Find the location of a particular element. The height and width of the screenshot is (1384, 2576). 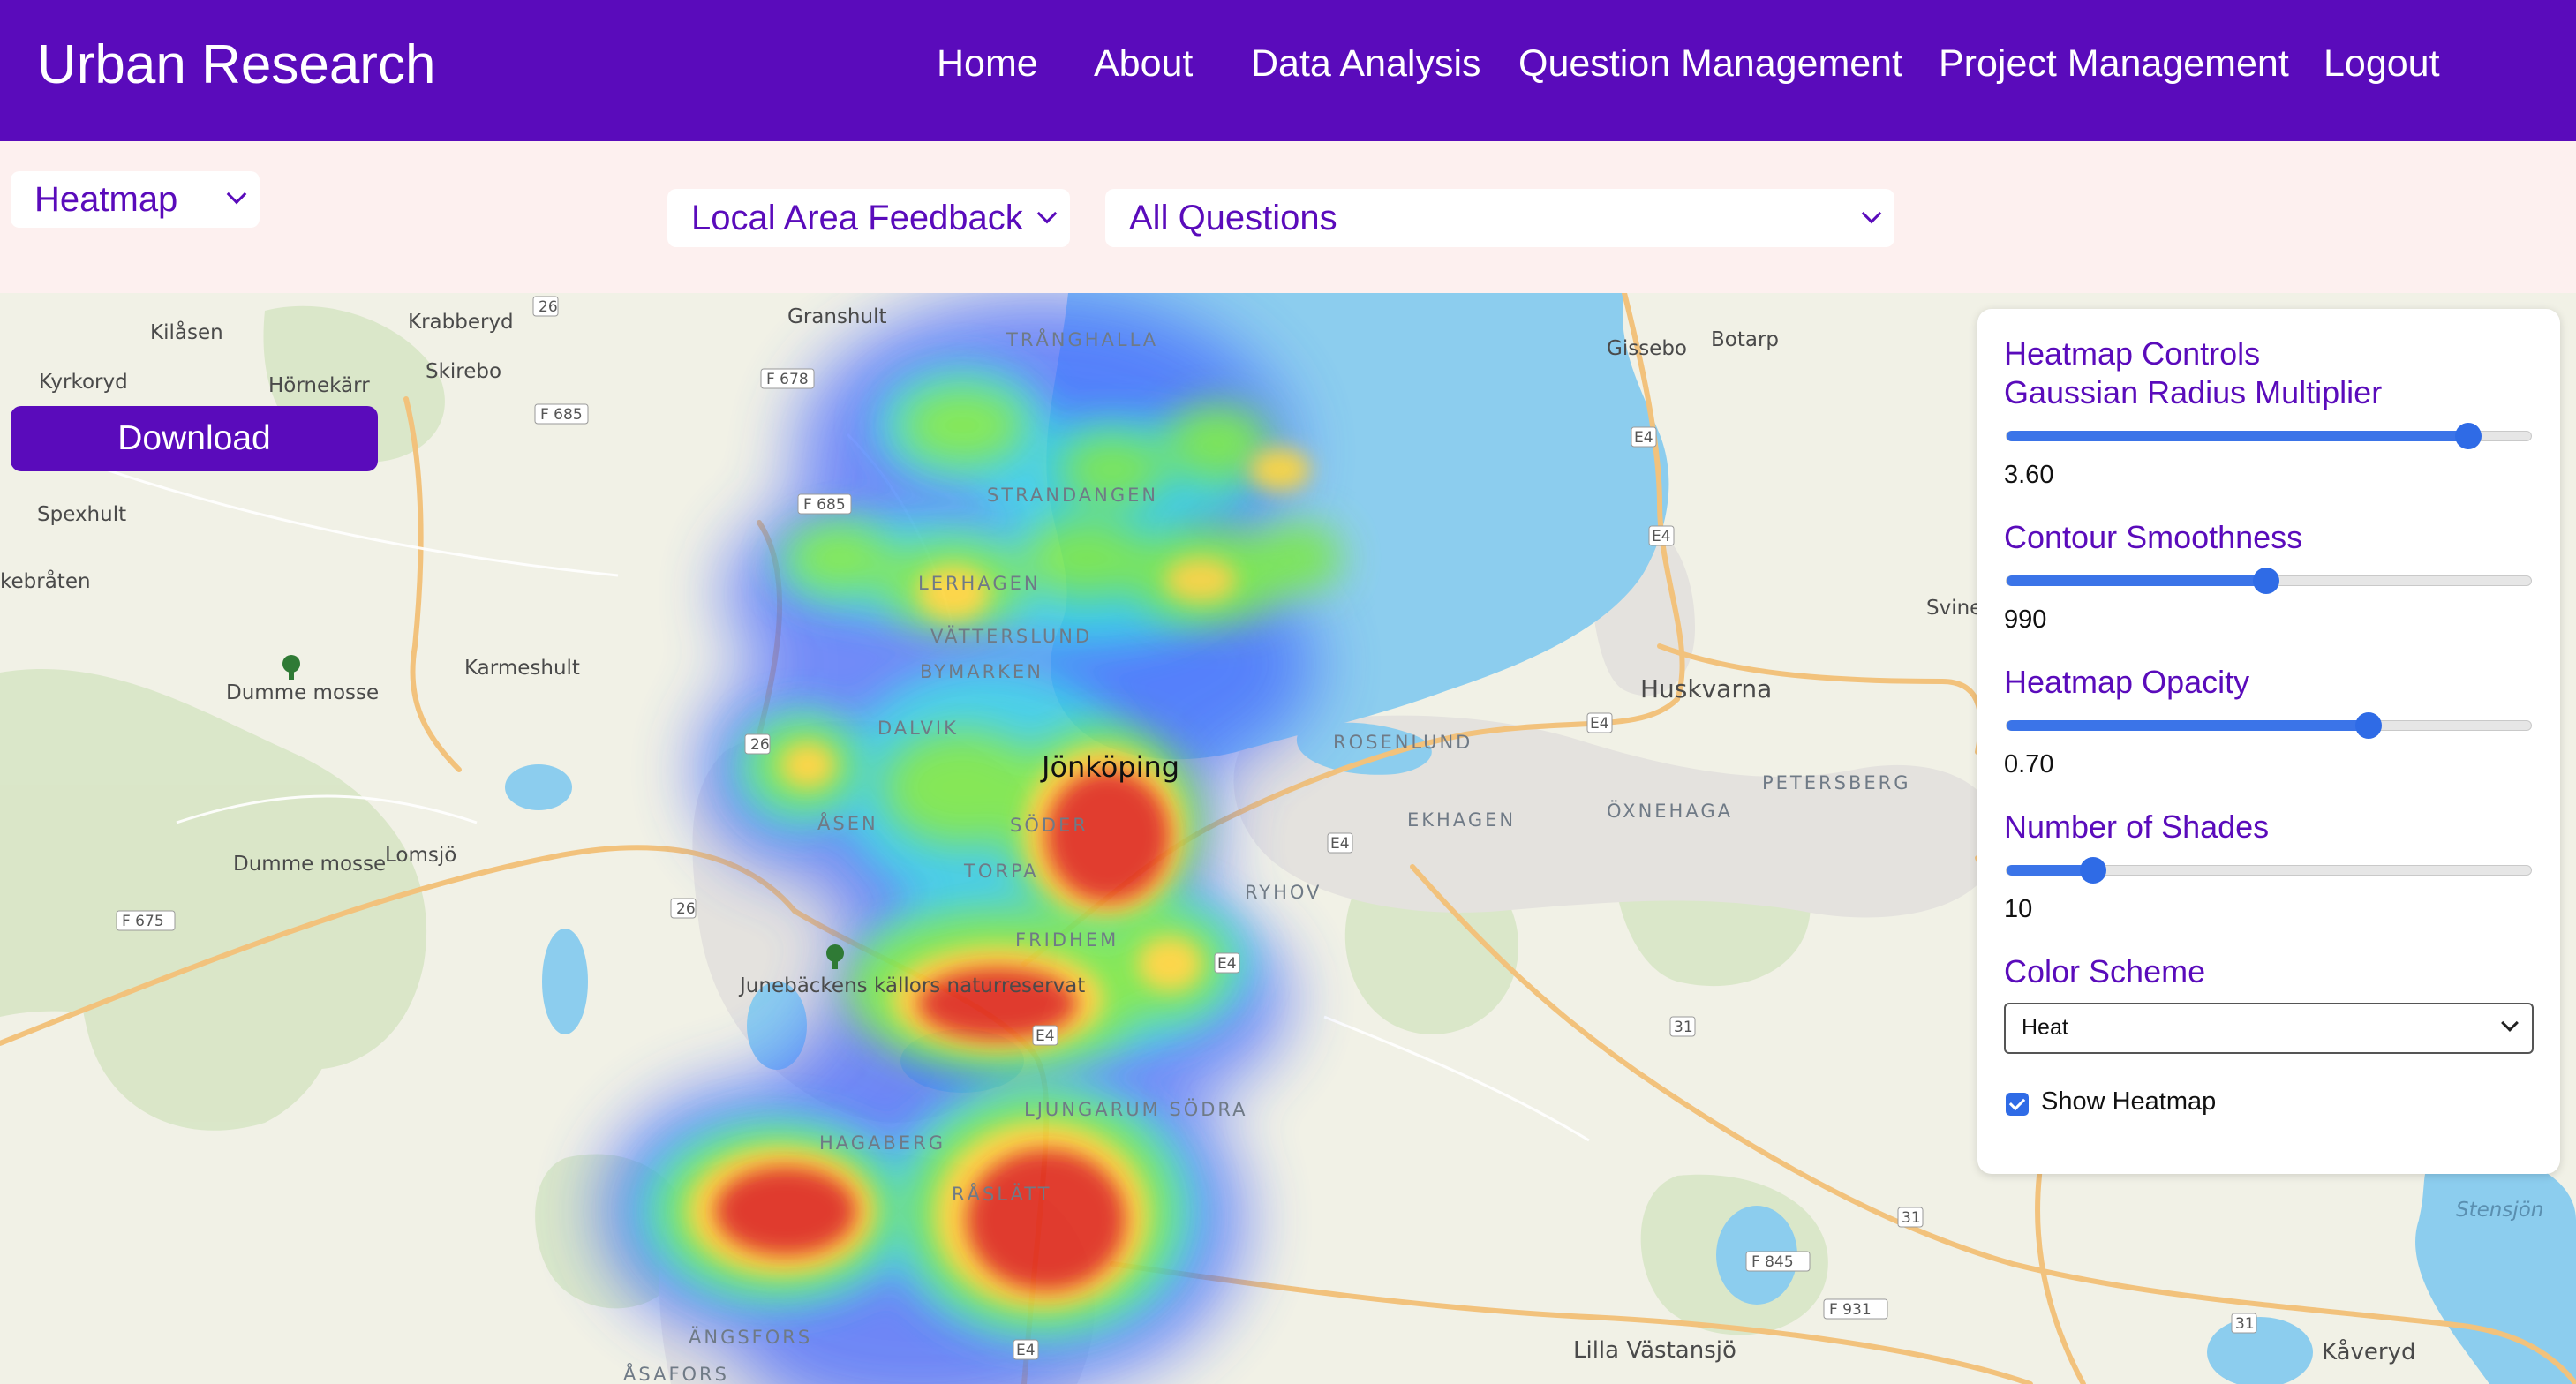

district-label: RÅSLÄTT is located at coordinates (1002, 1193).